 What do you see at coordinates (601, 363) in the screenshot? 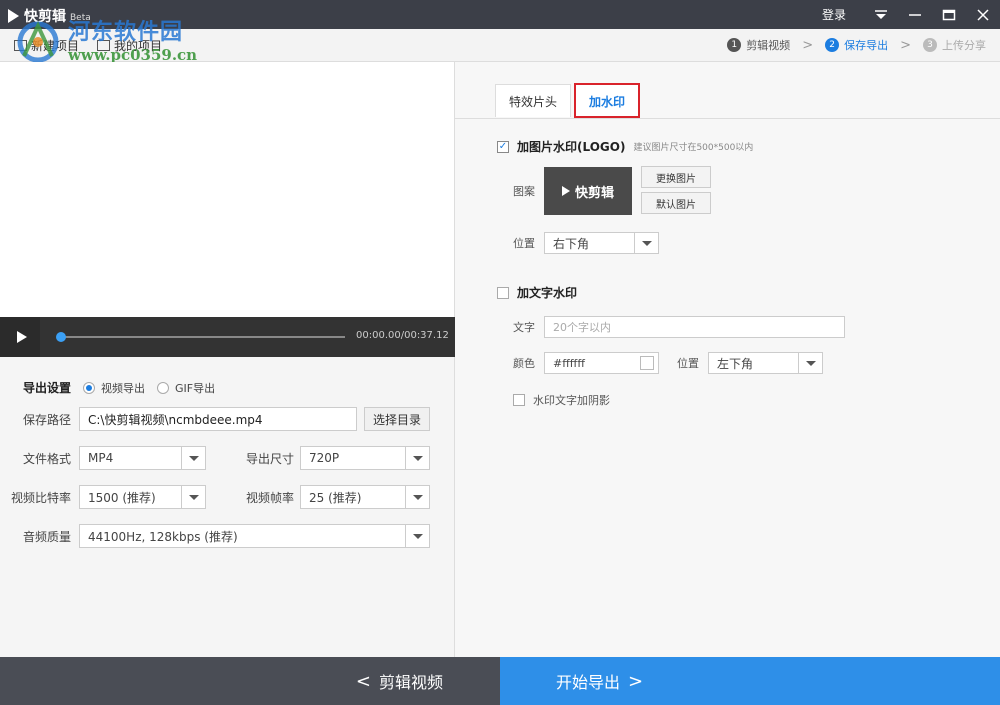
I see `color-picker: #ffffff` at bounding box center [601, 363].